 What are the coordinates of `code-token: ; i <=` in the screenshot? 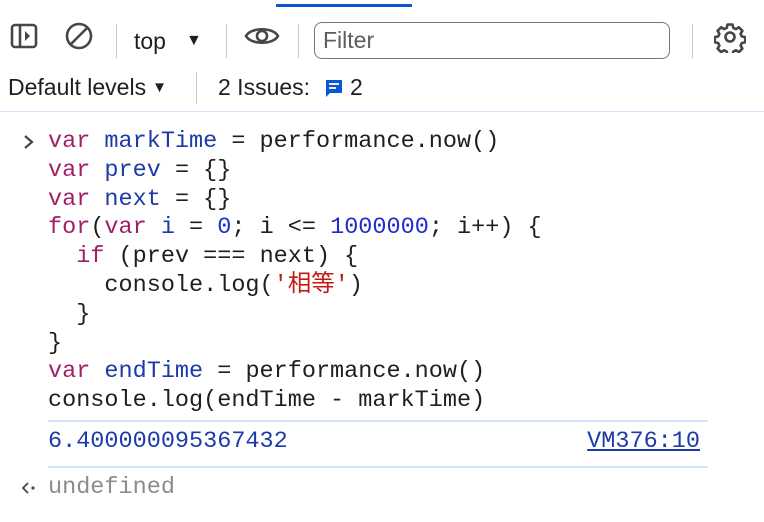 It's located at (281, 228).